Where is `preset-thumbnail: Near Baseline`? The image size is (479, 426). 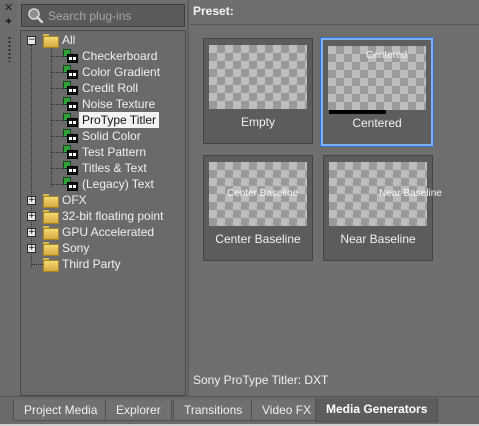
preset-thumbnail: Near Baseline is located at coordinates (385, 194).